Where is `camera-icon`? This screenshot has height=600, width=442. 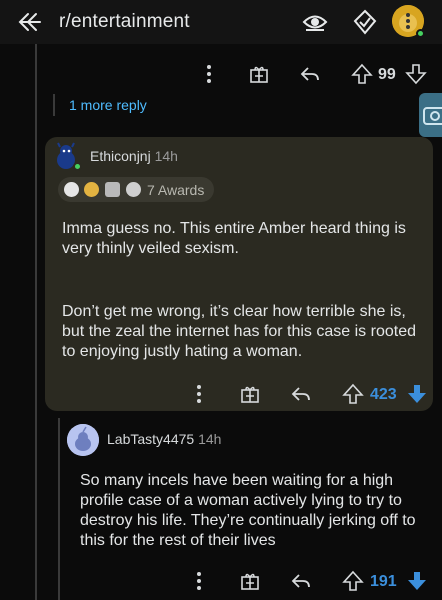
camera-icon is located at coordinates (432, 116).